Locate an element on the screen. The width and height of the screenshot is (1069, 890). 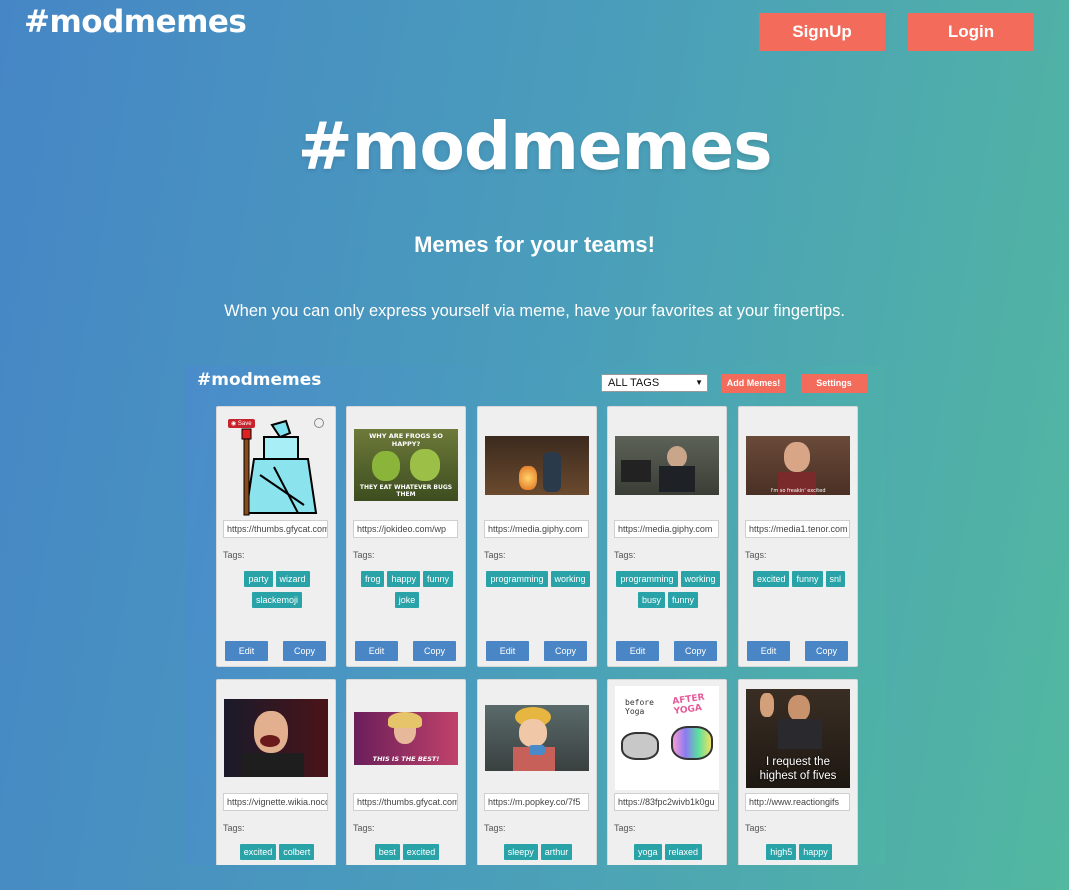
meme-caption: AFTER YOGA is located at coordinates (688, 704).